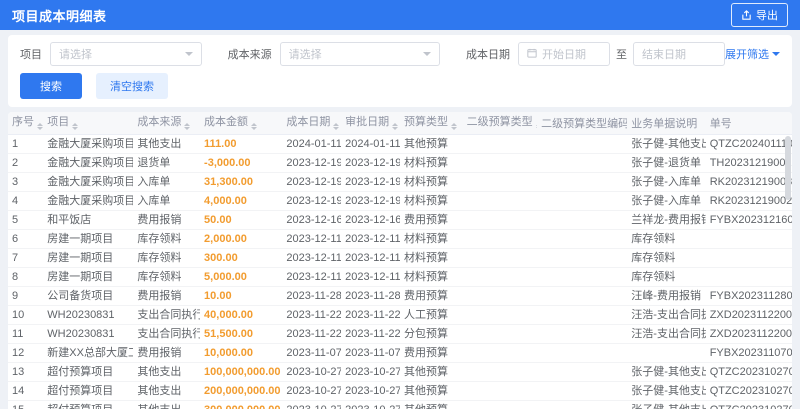 The image size is (800, 409). I want to click on table-cell: 2, so click(26, 163).